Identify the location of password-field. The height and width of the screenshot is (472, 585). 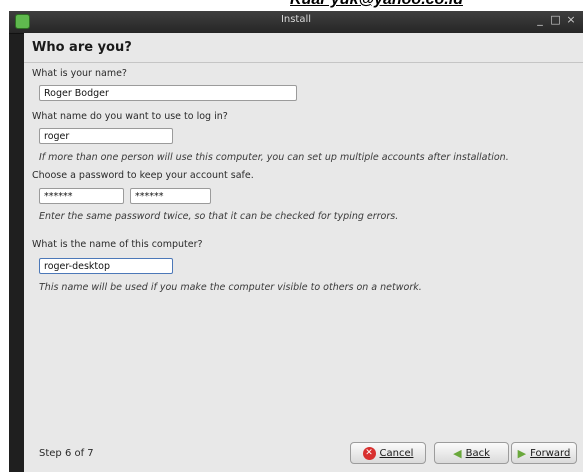
(81, 196).